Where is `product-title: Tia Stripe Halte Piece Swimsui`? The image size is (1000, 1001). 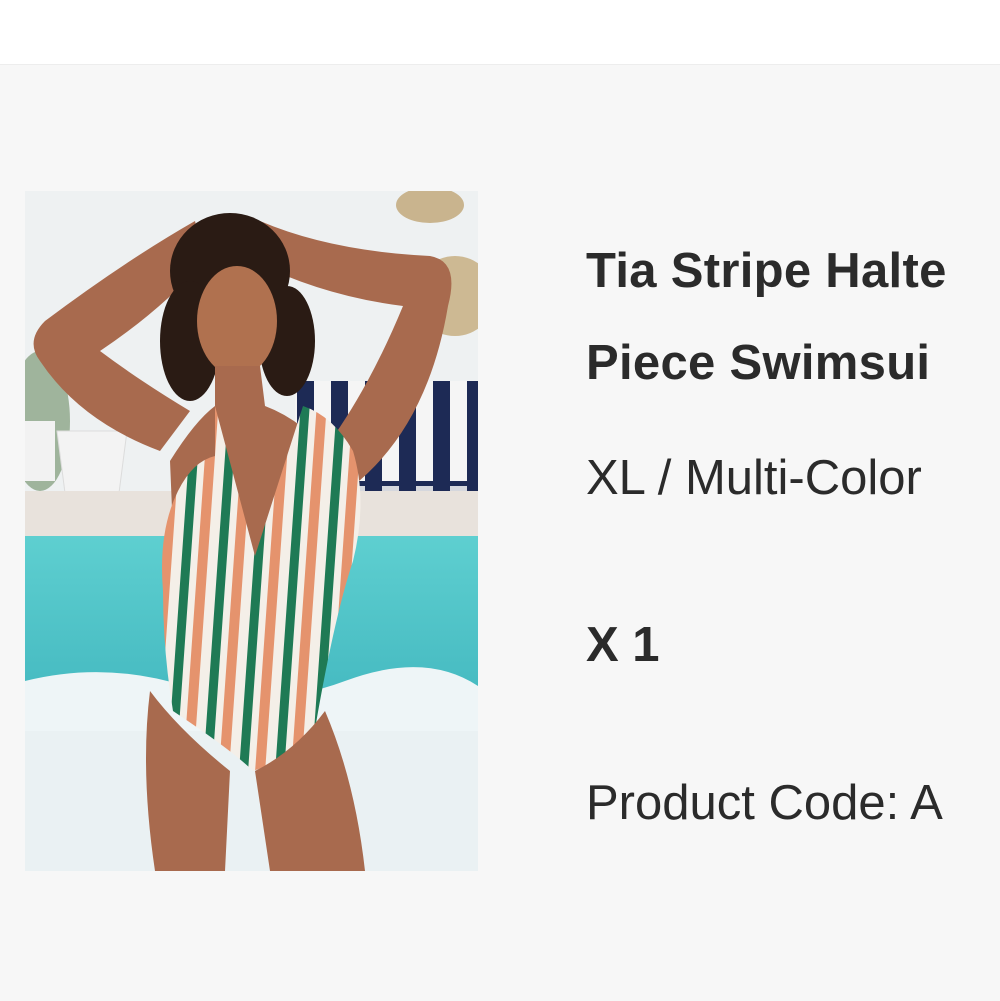 product-title: Tia Stripe Halte Piece Swimsui is located at coordinates (793, 317).